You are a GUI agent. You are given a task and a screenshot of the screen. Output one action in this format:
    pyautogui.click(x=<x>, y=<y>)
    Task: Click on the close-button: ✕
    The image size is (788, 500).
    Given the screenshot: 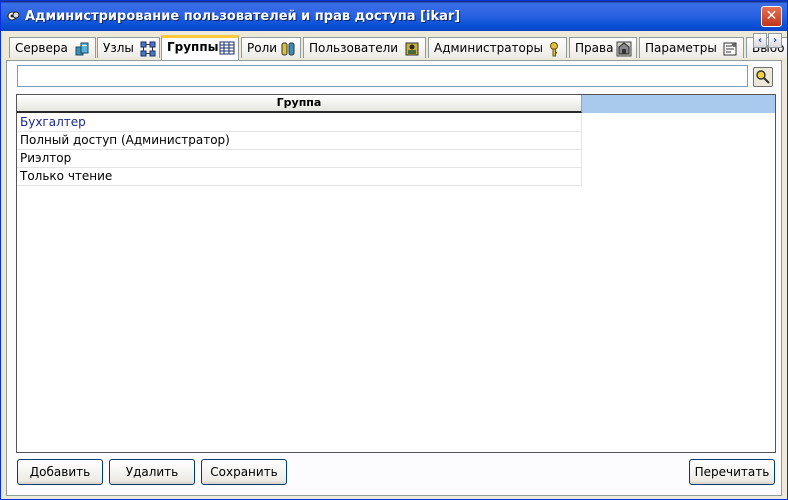 What is the action you would take?
    pyautogui.click(x=771, y=16)
    